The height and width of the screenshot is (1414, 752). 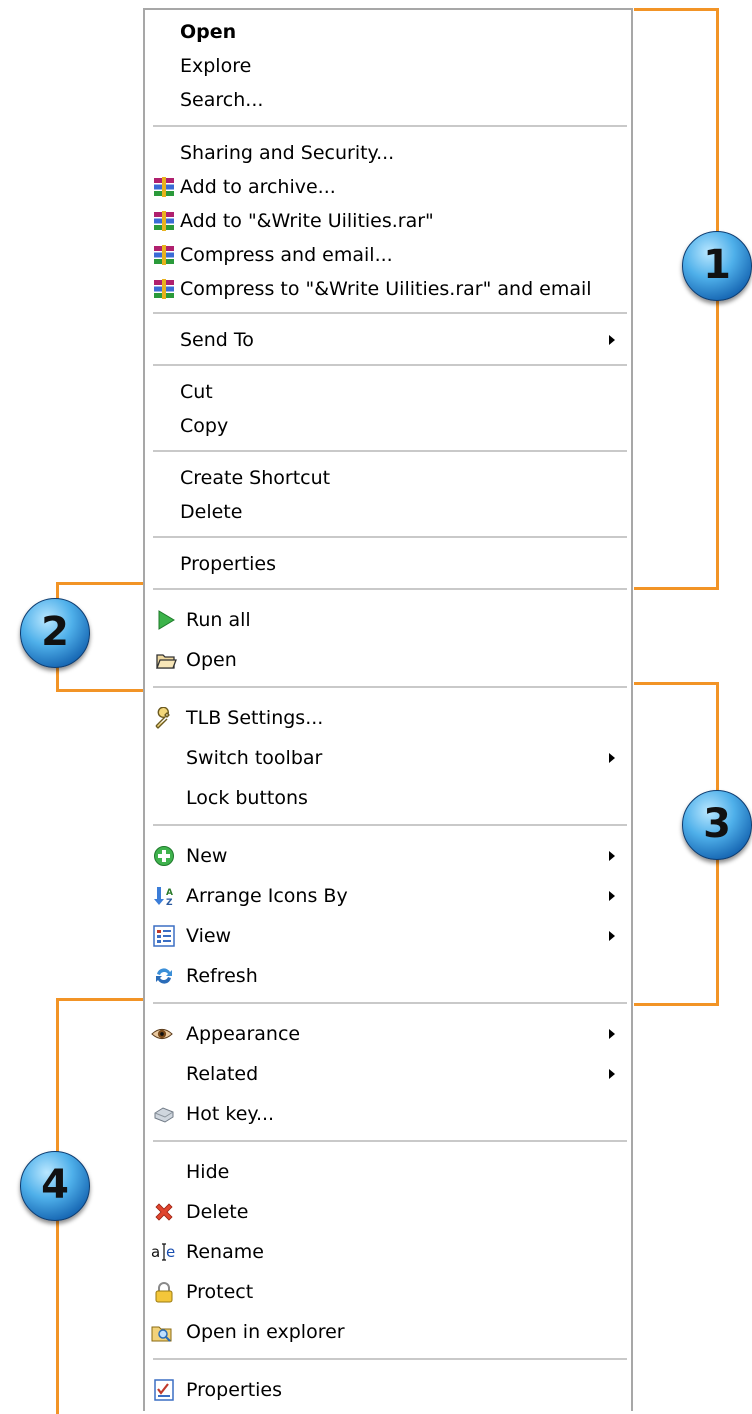 What do you see at coordinates (717, 266) in the screenshot?
I see `callout-badge-1: 1` at bounding box center [717, 266].